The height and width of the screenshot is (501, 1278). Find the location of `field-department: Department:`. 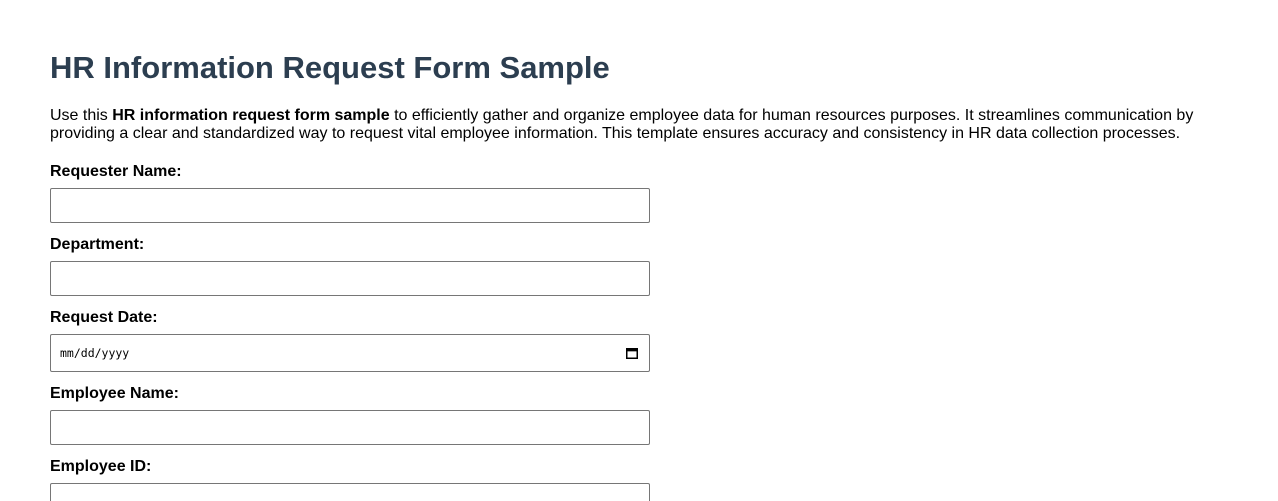

field-department: Department: is located at coordinates (350, 266).